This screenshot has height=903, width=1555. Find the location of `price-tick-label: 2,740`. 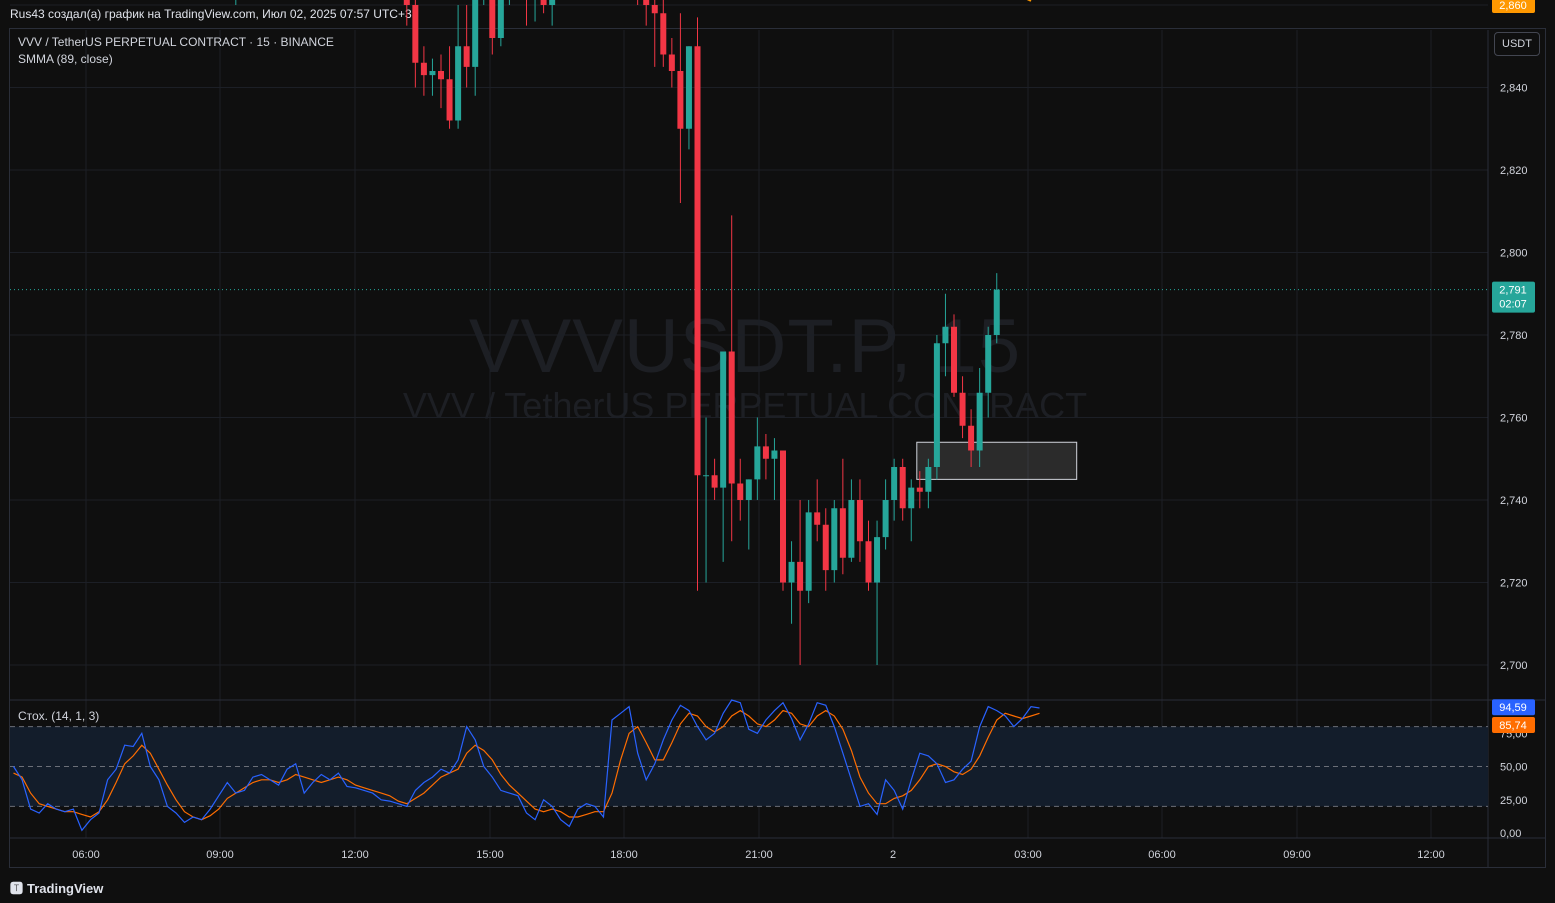

price-tick-label: 2,740 is located at coordinates (1514, 501).